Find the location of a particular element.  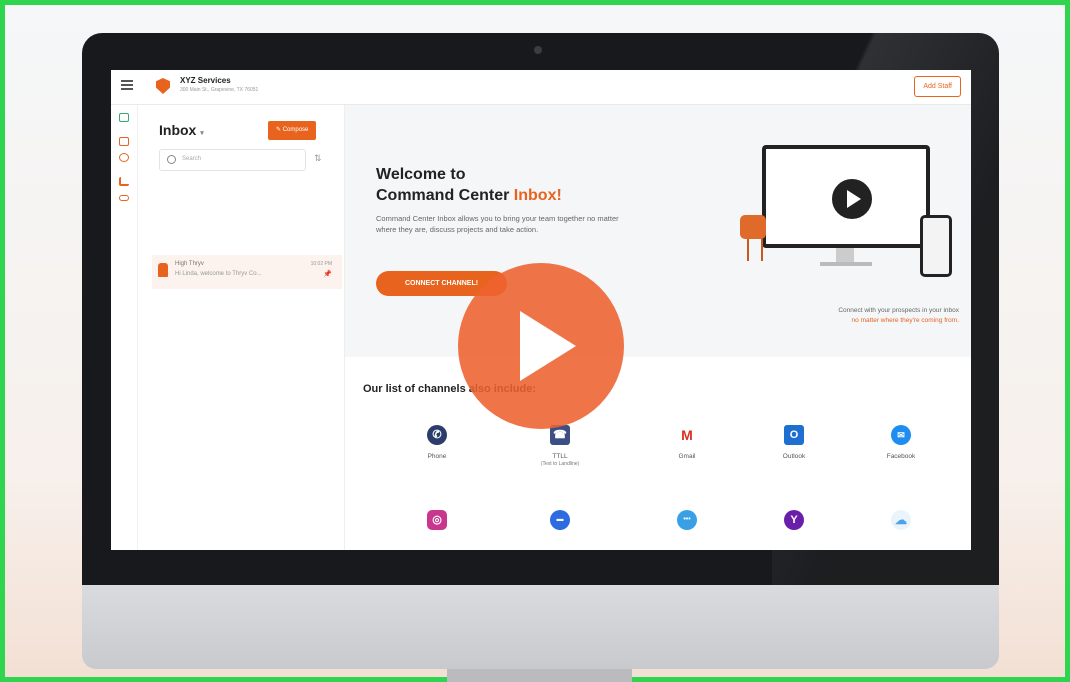

channel-chat: ▬ is located at coordinates (560, 520).